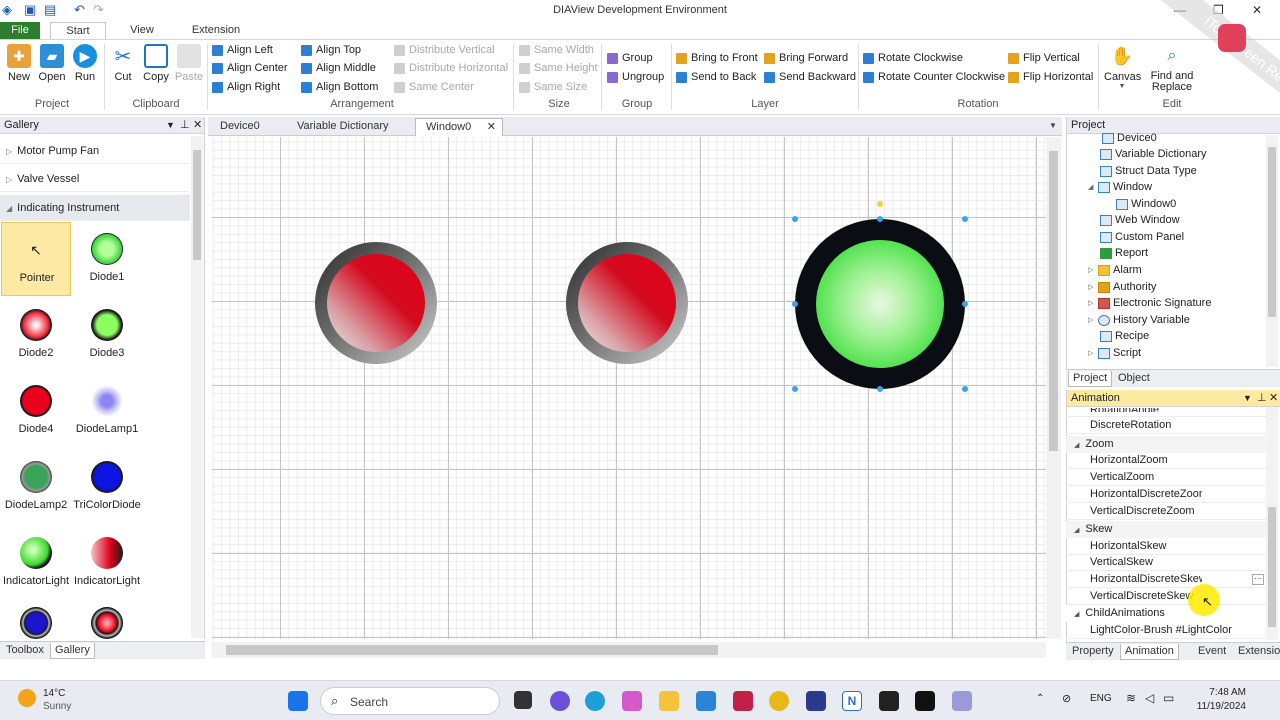  Describe the element at coordinates (632, 701) in the screenshot. I see `copilot-icon` at that location.